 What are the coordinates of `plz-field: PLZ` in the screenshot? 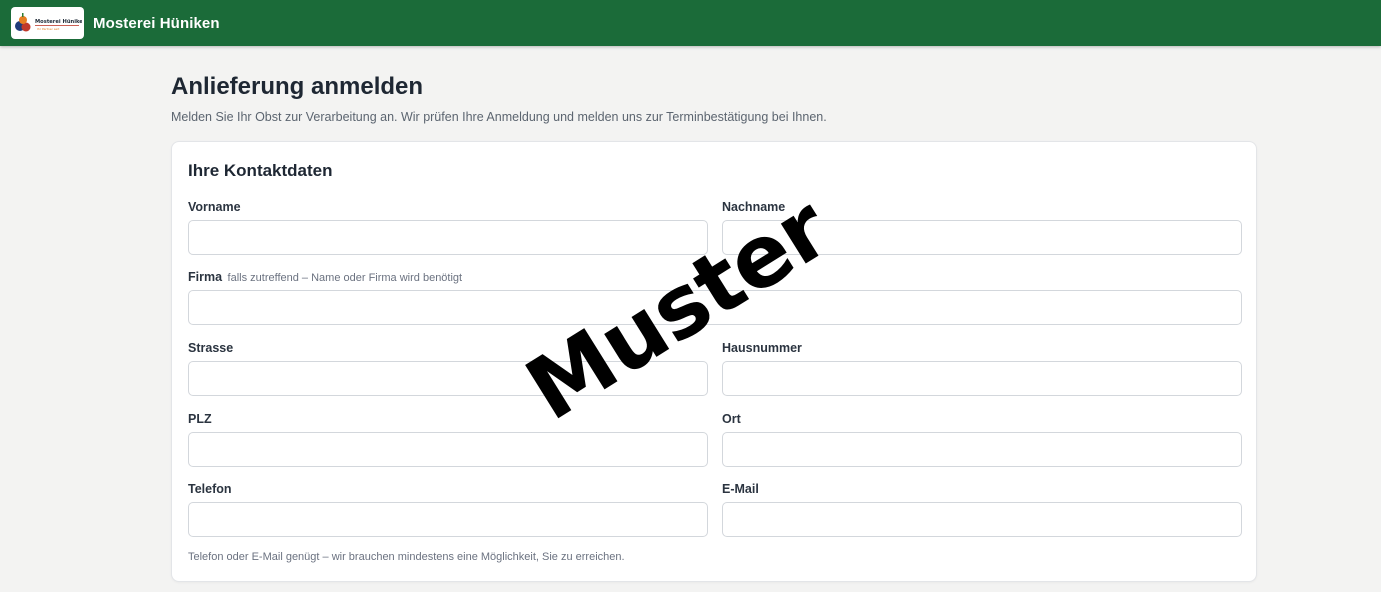 It's located at (448, 439).